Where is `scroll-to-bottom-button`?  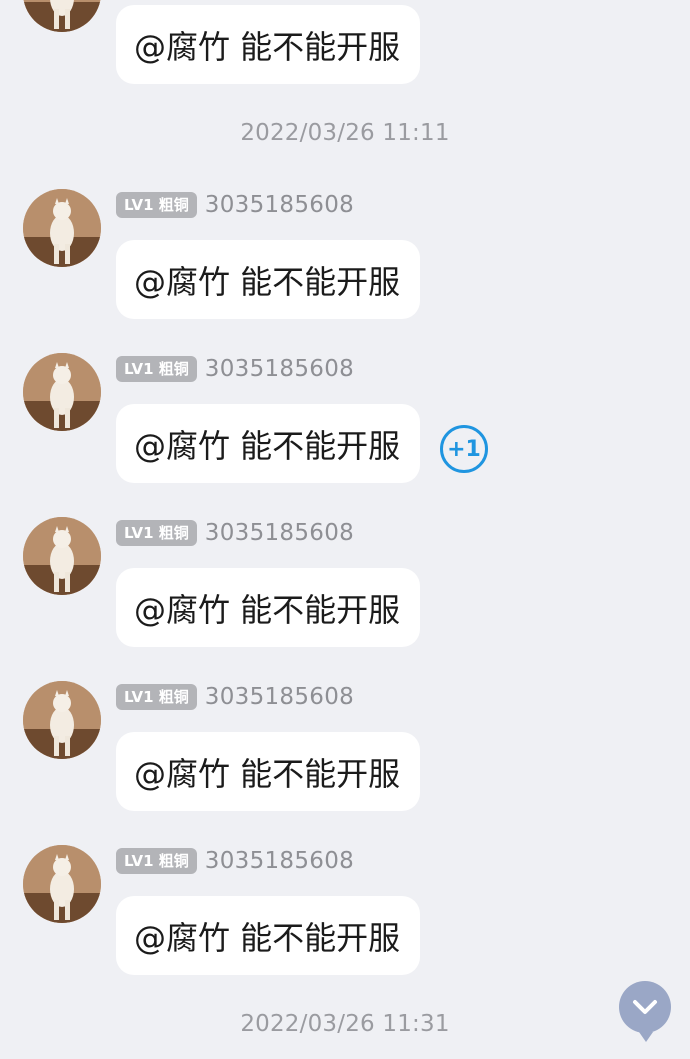
scroll-to-bottom-button is located at coordinates (645, 1011).